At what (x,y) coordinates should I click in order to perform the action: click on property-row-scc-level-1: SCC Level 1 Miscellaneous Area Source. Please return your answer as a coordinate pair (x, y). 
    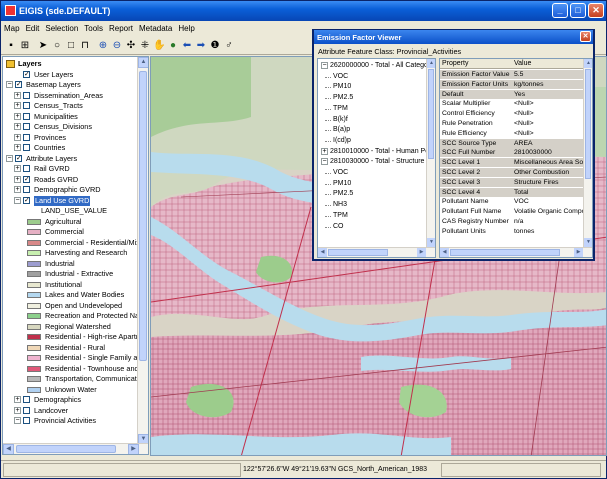
    Looking at the image, I should click on (512, 163).